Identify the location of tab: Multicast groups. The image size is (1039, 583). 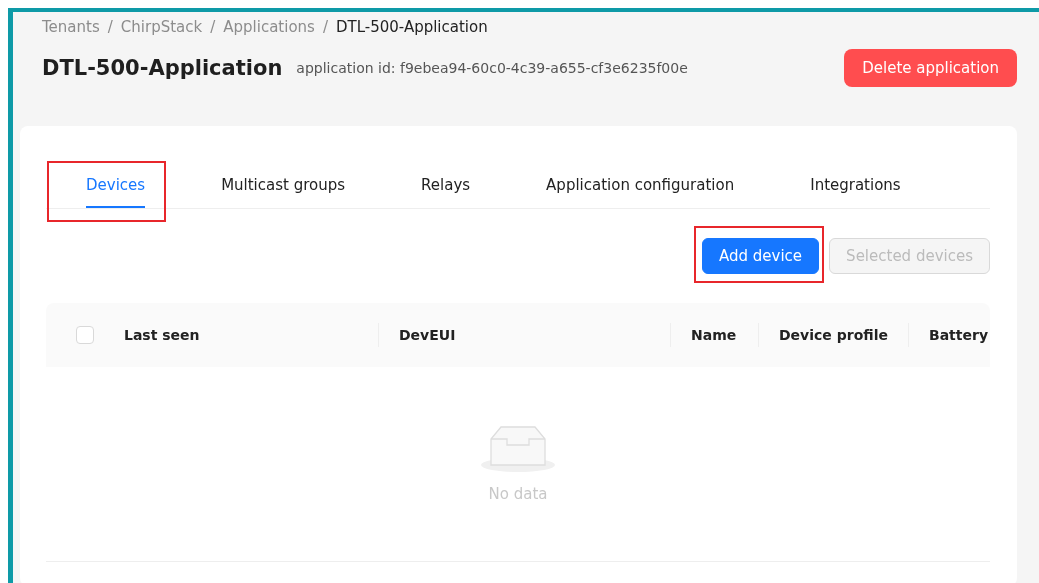
(283, 186).